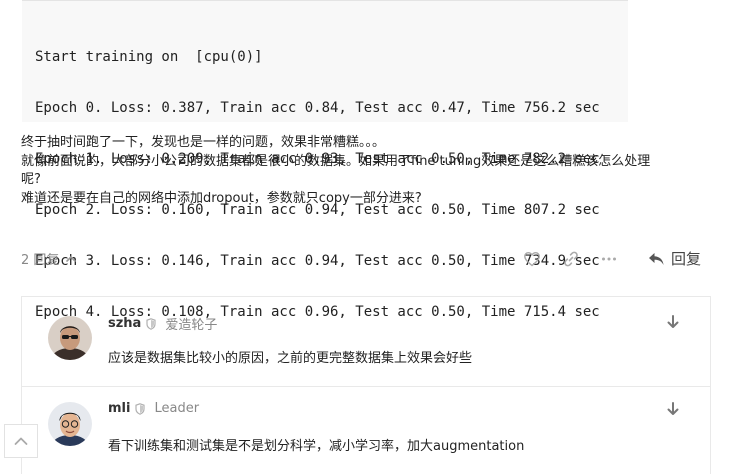  Describe the element at coordinates (31, 179) in the screenshot. I see `post-paragraph: 呢?` at that location.